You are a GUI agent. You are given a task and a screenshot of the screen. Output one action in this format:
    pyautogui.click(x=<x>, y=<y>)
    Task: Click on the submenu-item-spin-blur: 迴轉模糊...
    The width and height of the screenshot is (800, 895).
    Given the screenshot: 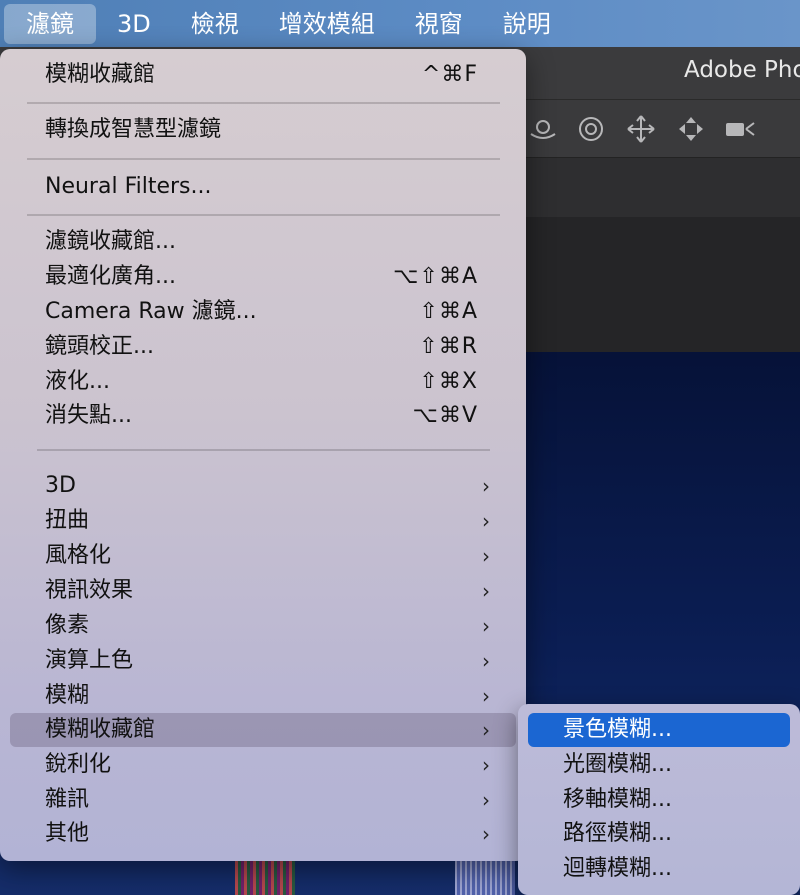 What is the action you would take?
    pyautogui.click(x=659, y=869)
    